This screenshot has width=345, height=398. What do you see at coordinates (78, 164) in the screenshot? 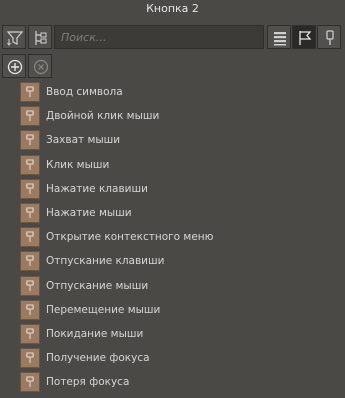
I see `event-item-label: Клик мыши` at bounding box center [78, 164].